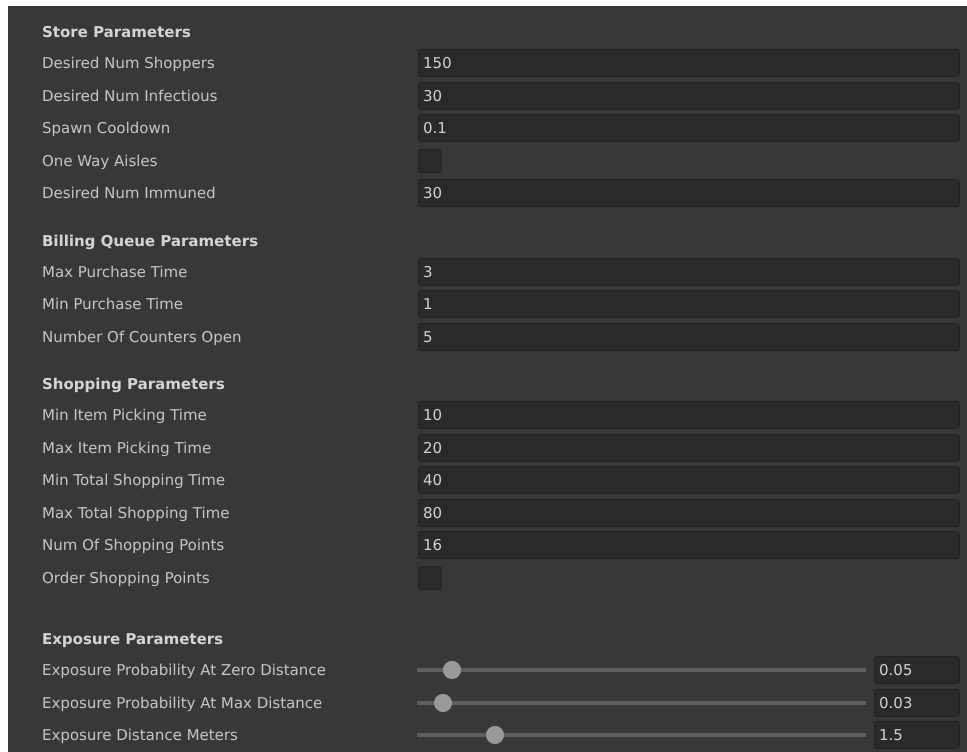 The image size is (967, 752). Describe the element at coordinates (125, 415) in the screenshot. I see `field-label: Min Item Picking Time` at that location.